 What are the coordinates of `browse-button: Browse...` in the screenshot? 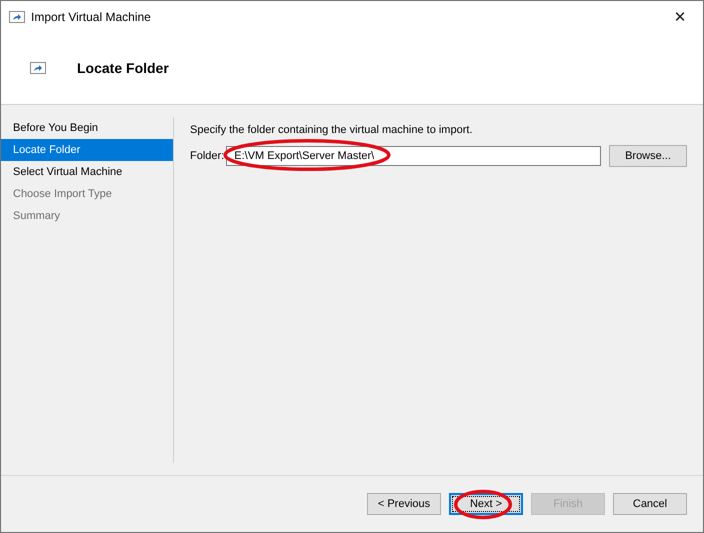 It's located at (648, 156).